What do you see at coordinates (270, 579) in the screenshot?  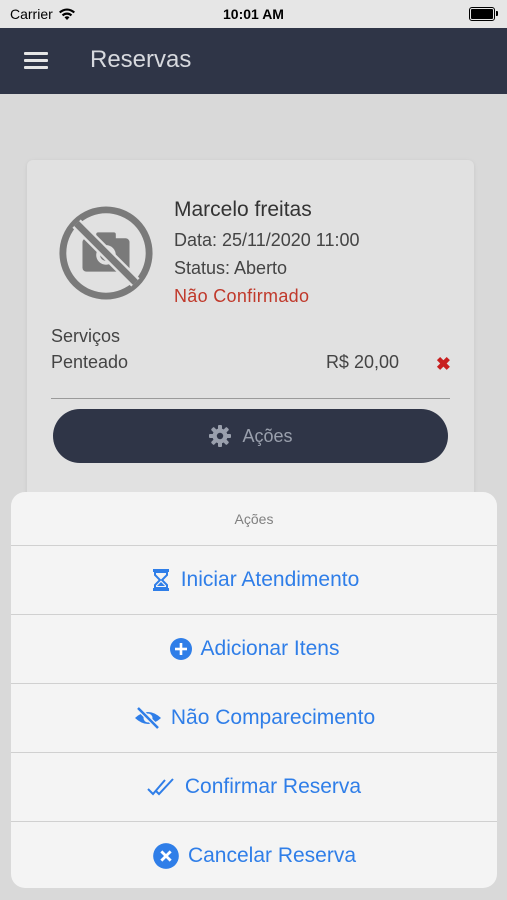 I see `start-service-label: Iniciar Atendimento` at bounding box center [270, 579].